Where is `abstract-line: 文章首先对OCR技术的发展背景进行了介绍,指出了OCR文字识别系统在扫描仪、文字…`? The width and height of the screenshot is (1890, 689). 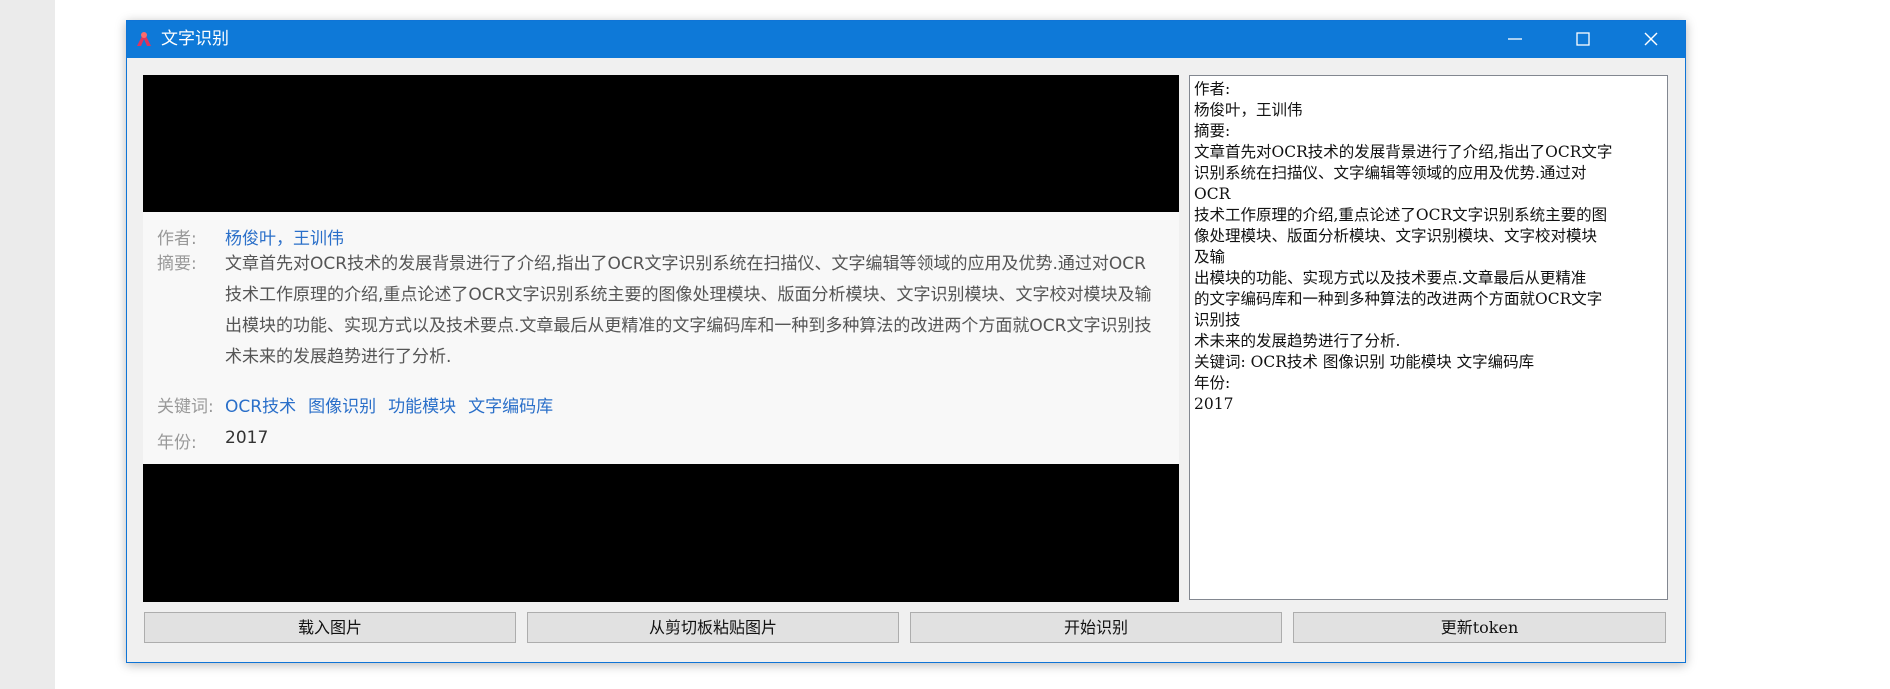 abstract-line: 文章首先对OCR技术的发展背景进行了介绍,指出了OCR文字识别系统在扫描仪、文字… is located at coordinates (685, 264).